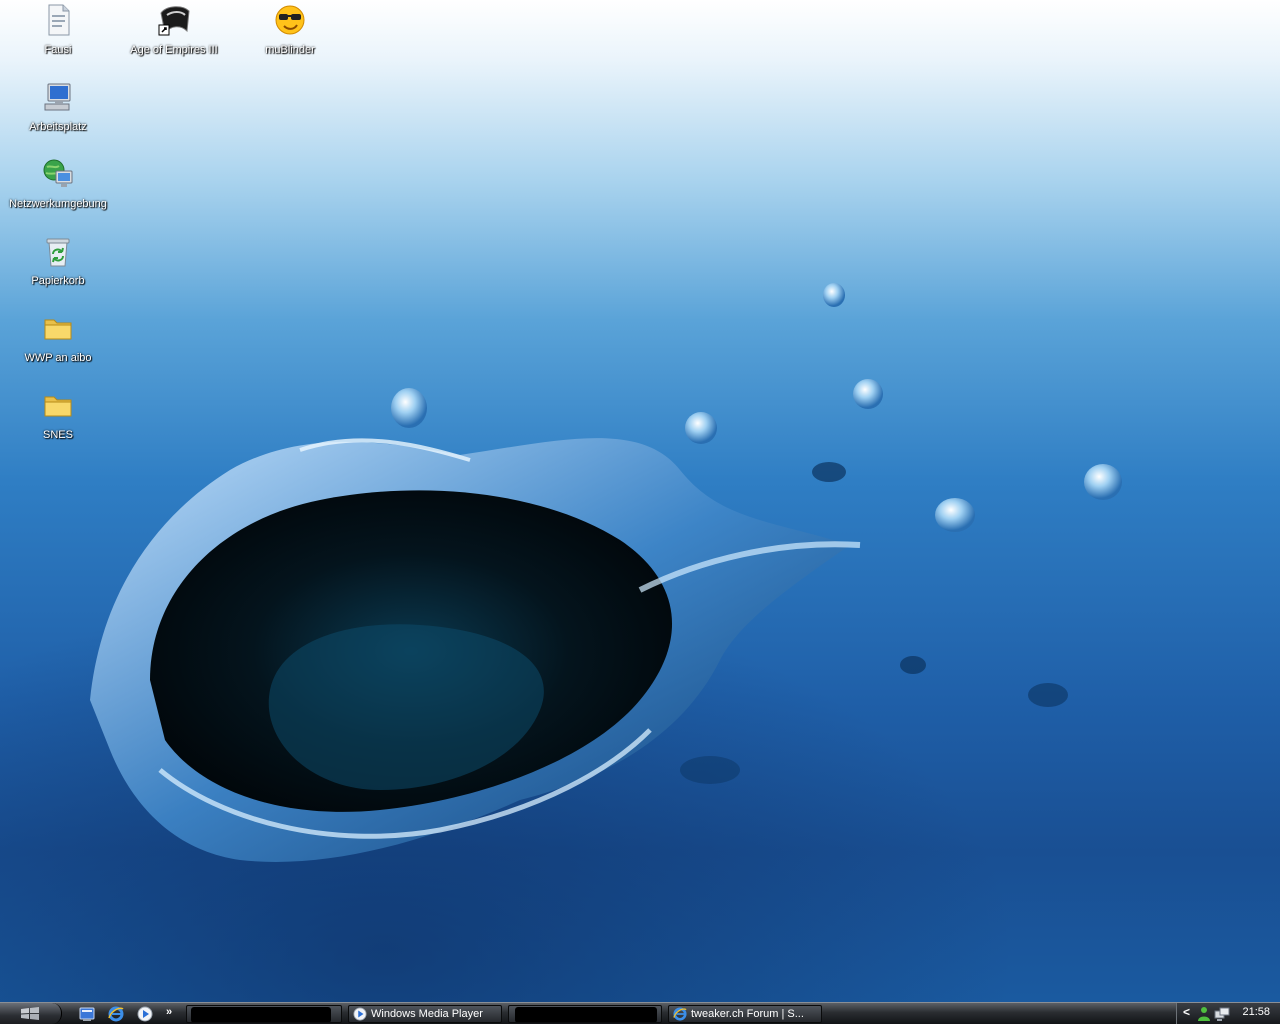 The width and height of the screenshot is (1280, 1024). I want to click on task-button-label: Windows Media Player, so click(427, 1014).